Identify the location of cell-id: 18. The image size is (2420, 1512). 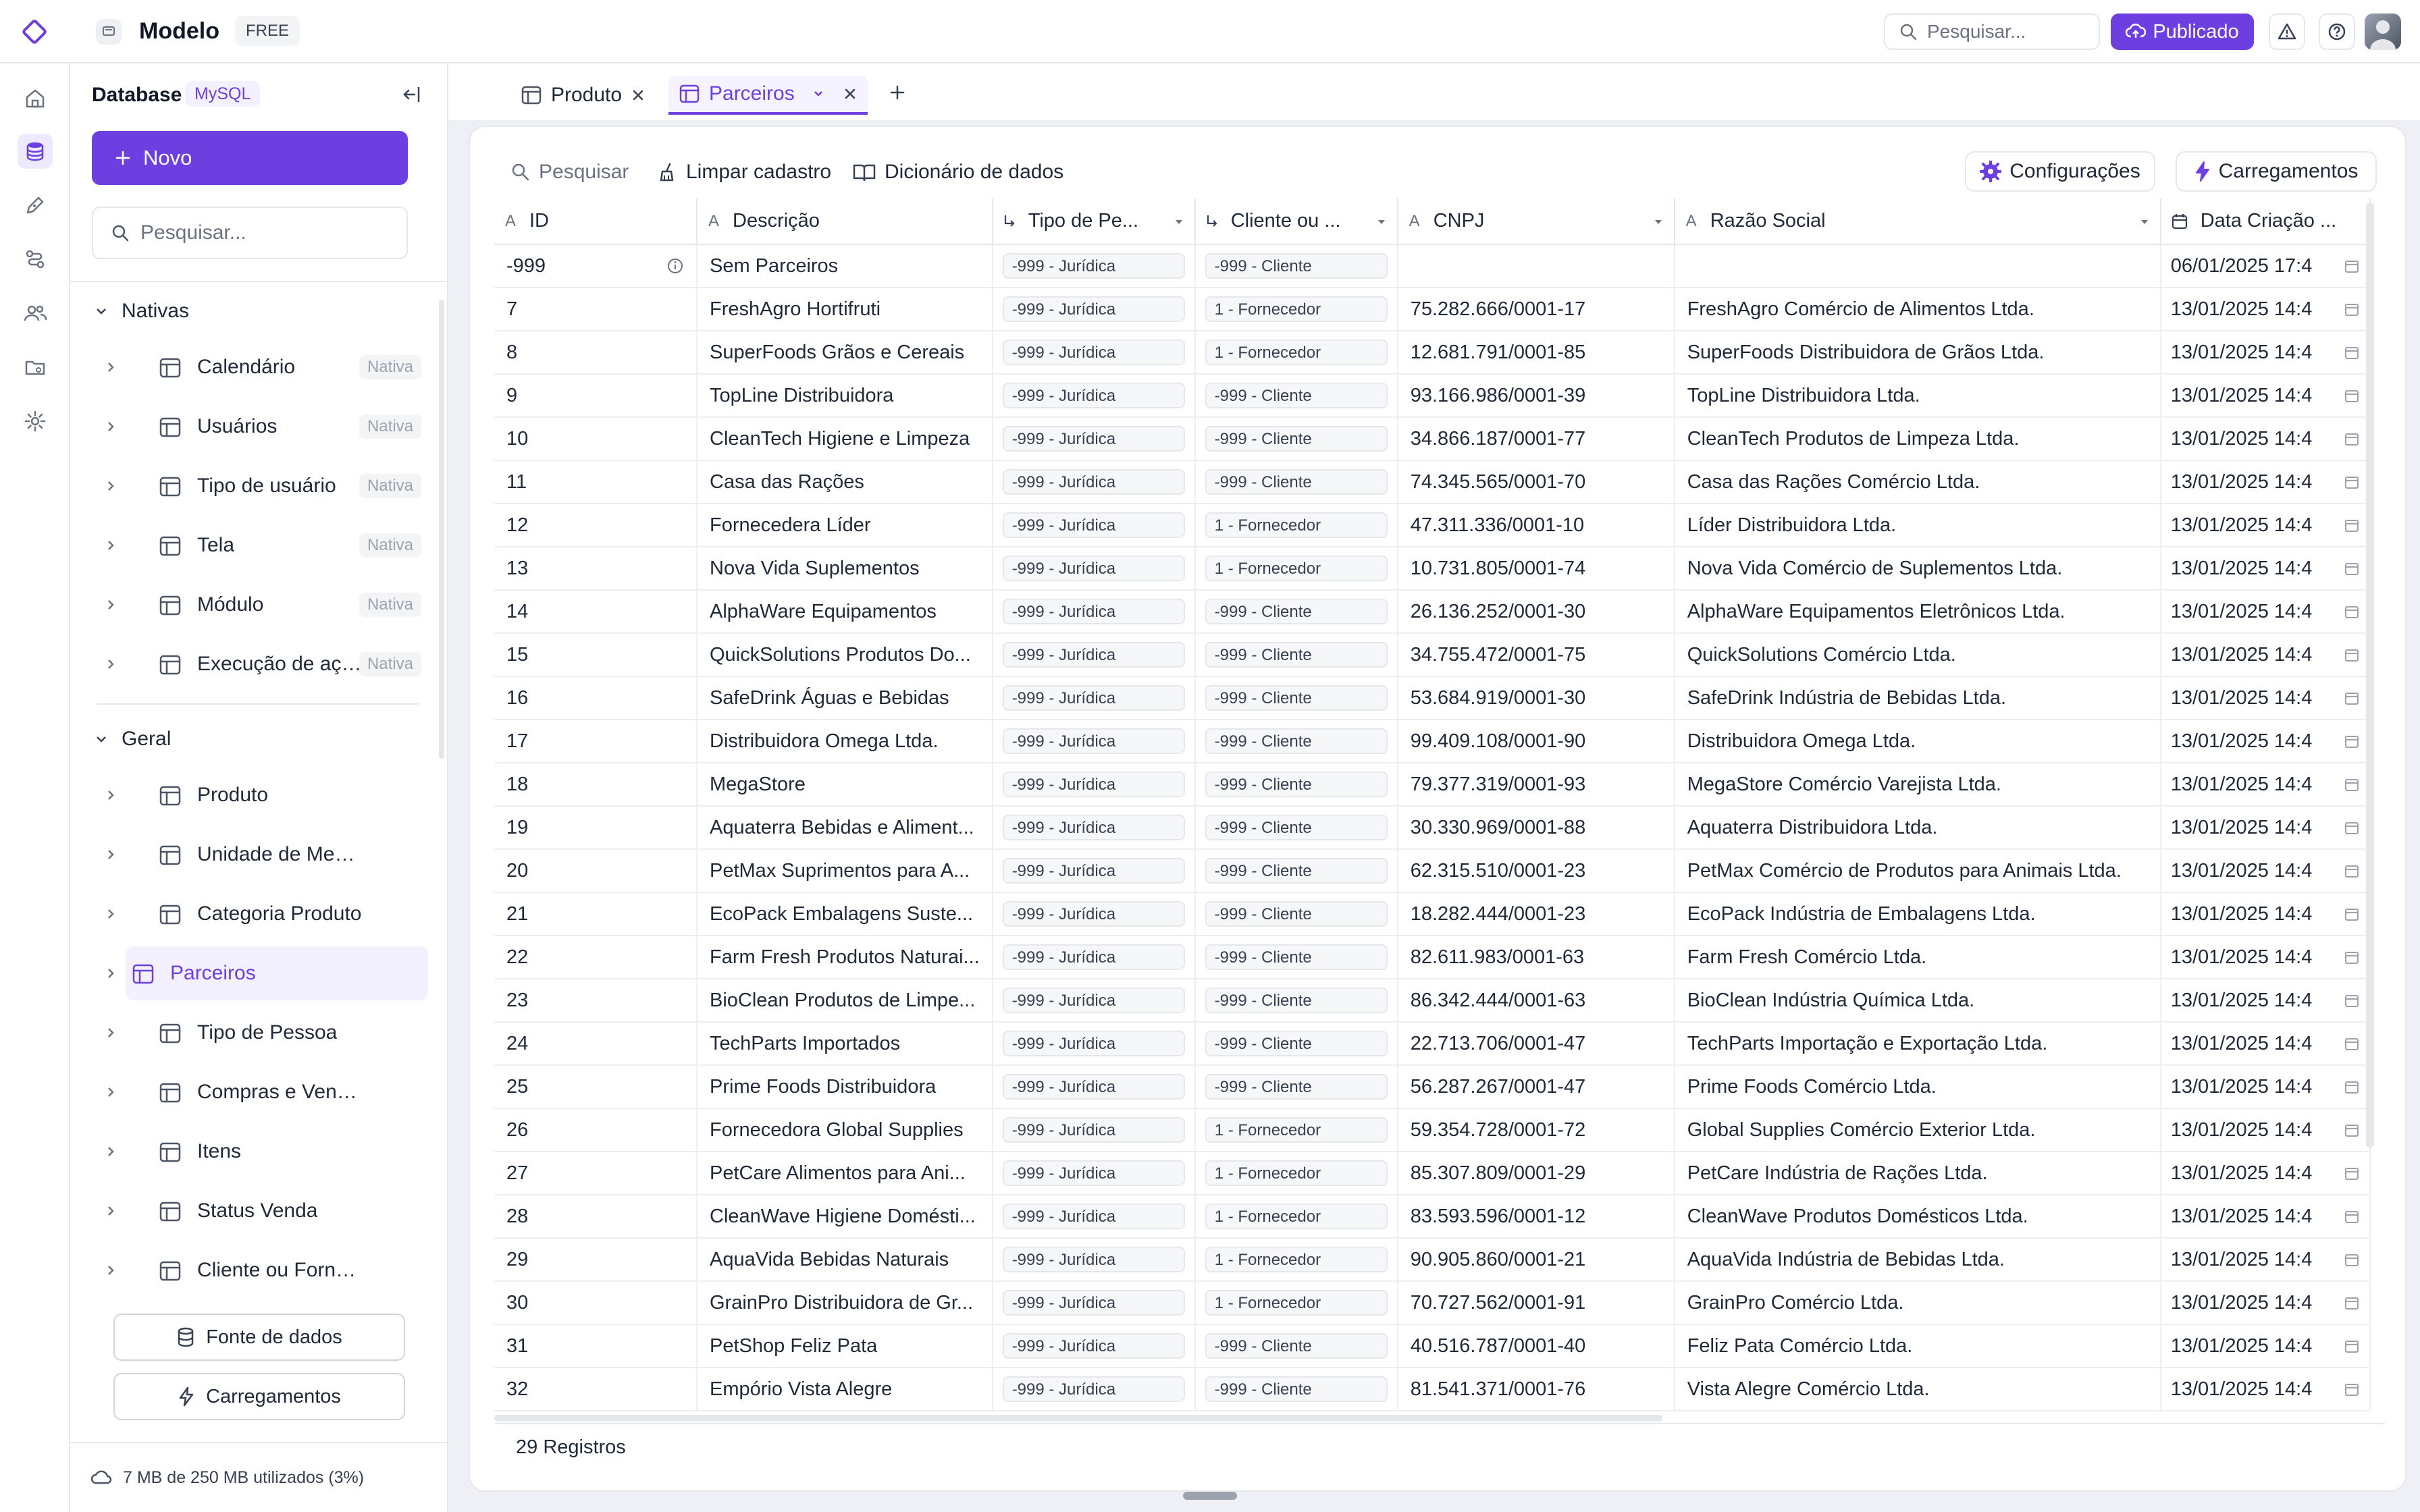
(596, 785).